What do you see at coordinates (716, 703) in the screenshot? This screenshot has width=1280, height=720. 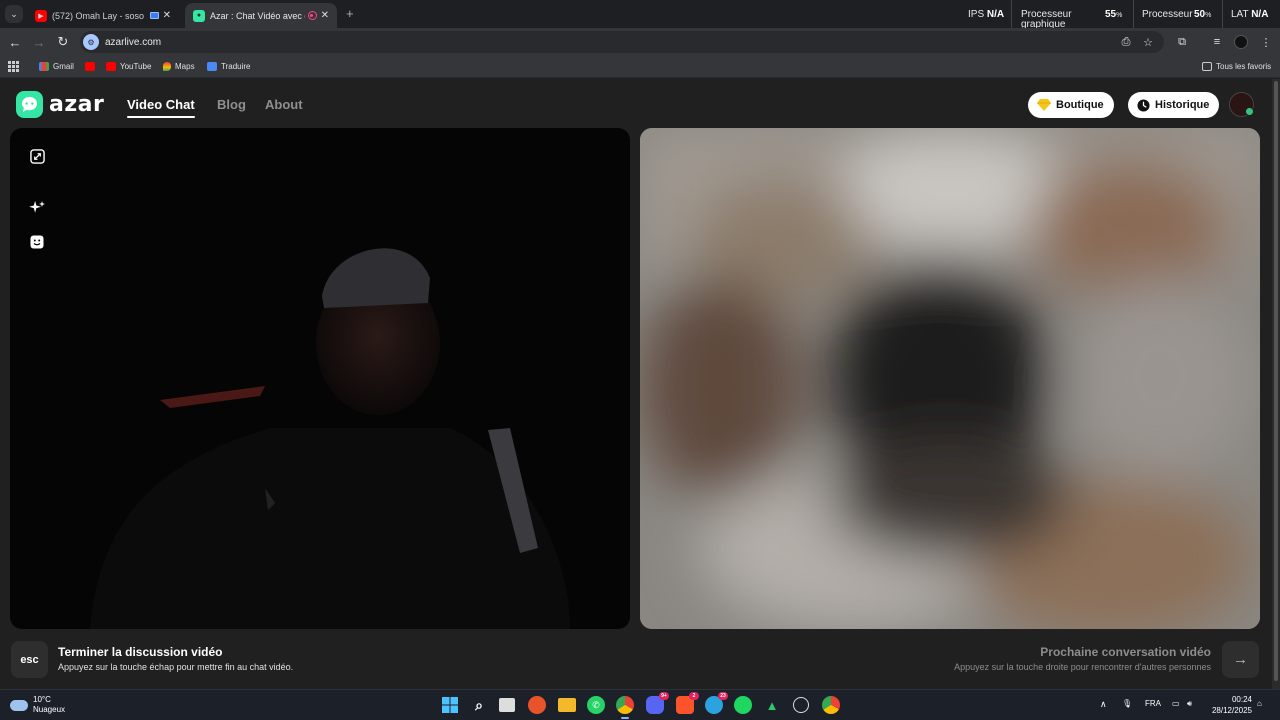 I see `telegram-icon: 23` at bounding box center [716, 703].